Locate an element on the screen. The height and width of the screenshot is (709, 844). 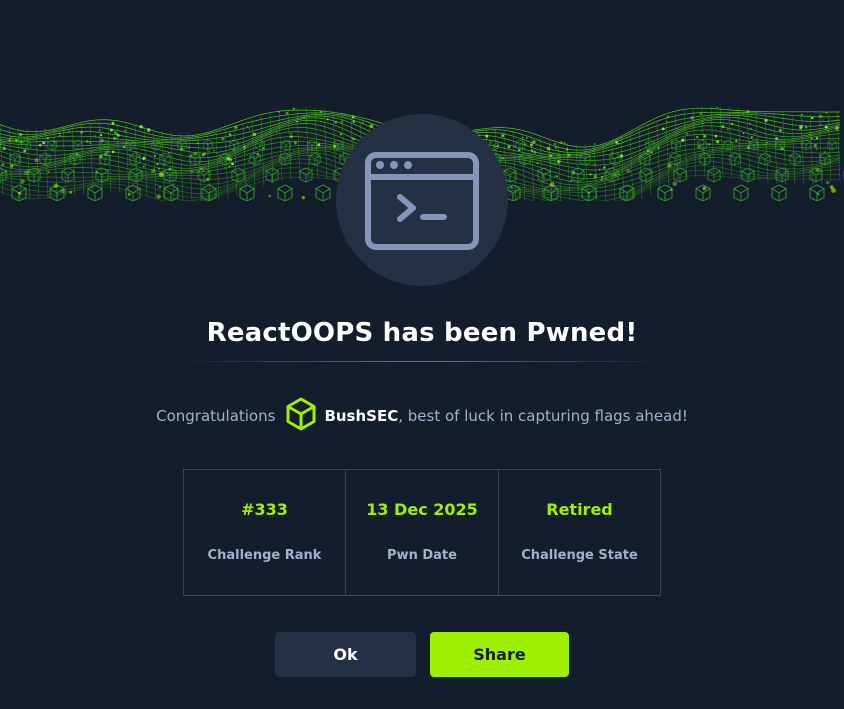
share-button: Share is located at coordinates (499, 654).